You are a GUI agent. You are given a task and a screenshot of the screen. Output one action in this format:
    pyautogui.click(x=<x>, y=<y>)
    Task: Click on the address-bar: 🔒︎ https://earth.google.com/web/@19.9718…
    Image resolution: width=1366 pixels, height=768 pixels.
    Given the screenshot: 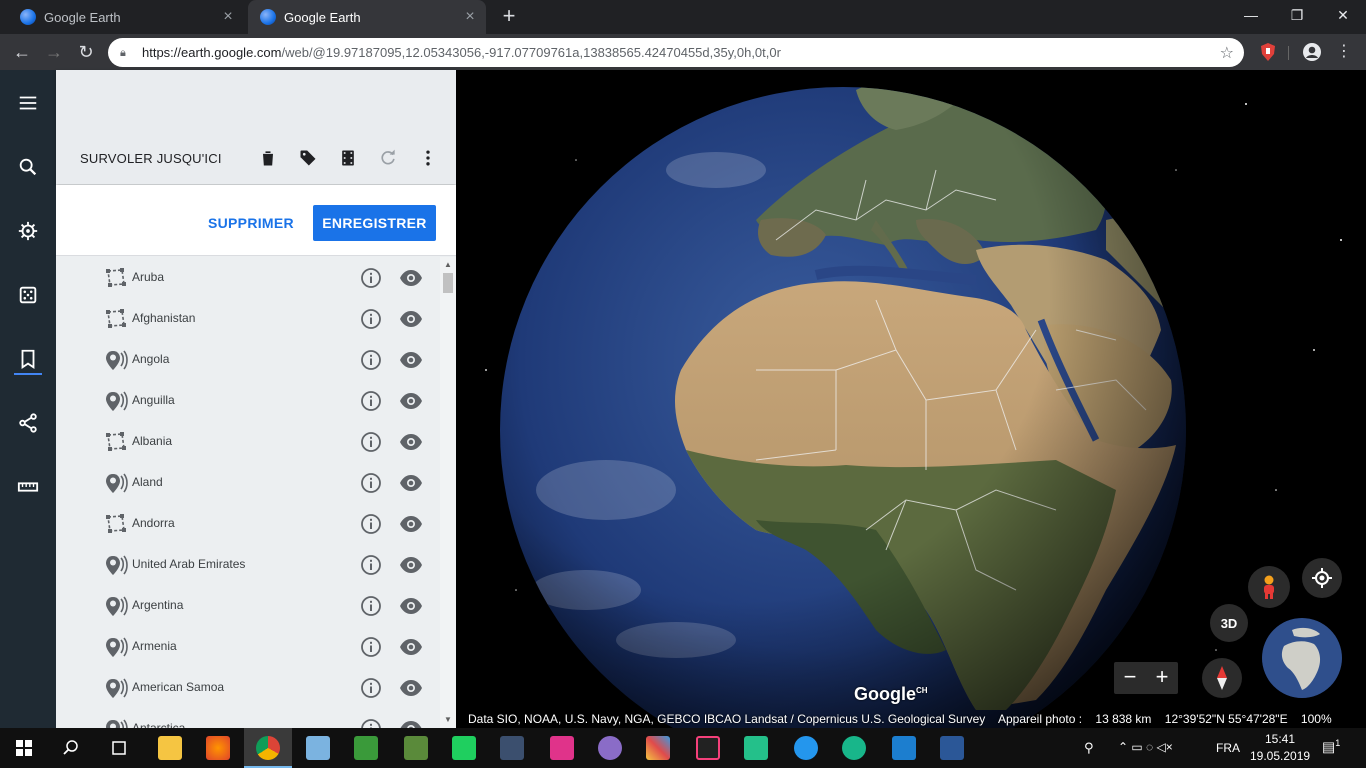 What is the action you would take?
    pyautogui.click(x=676, y=52)
    